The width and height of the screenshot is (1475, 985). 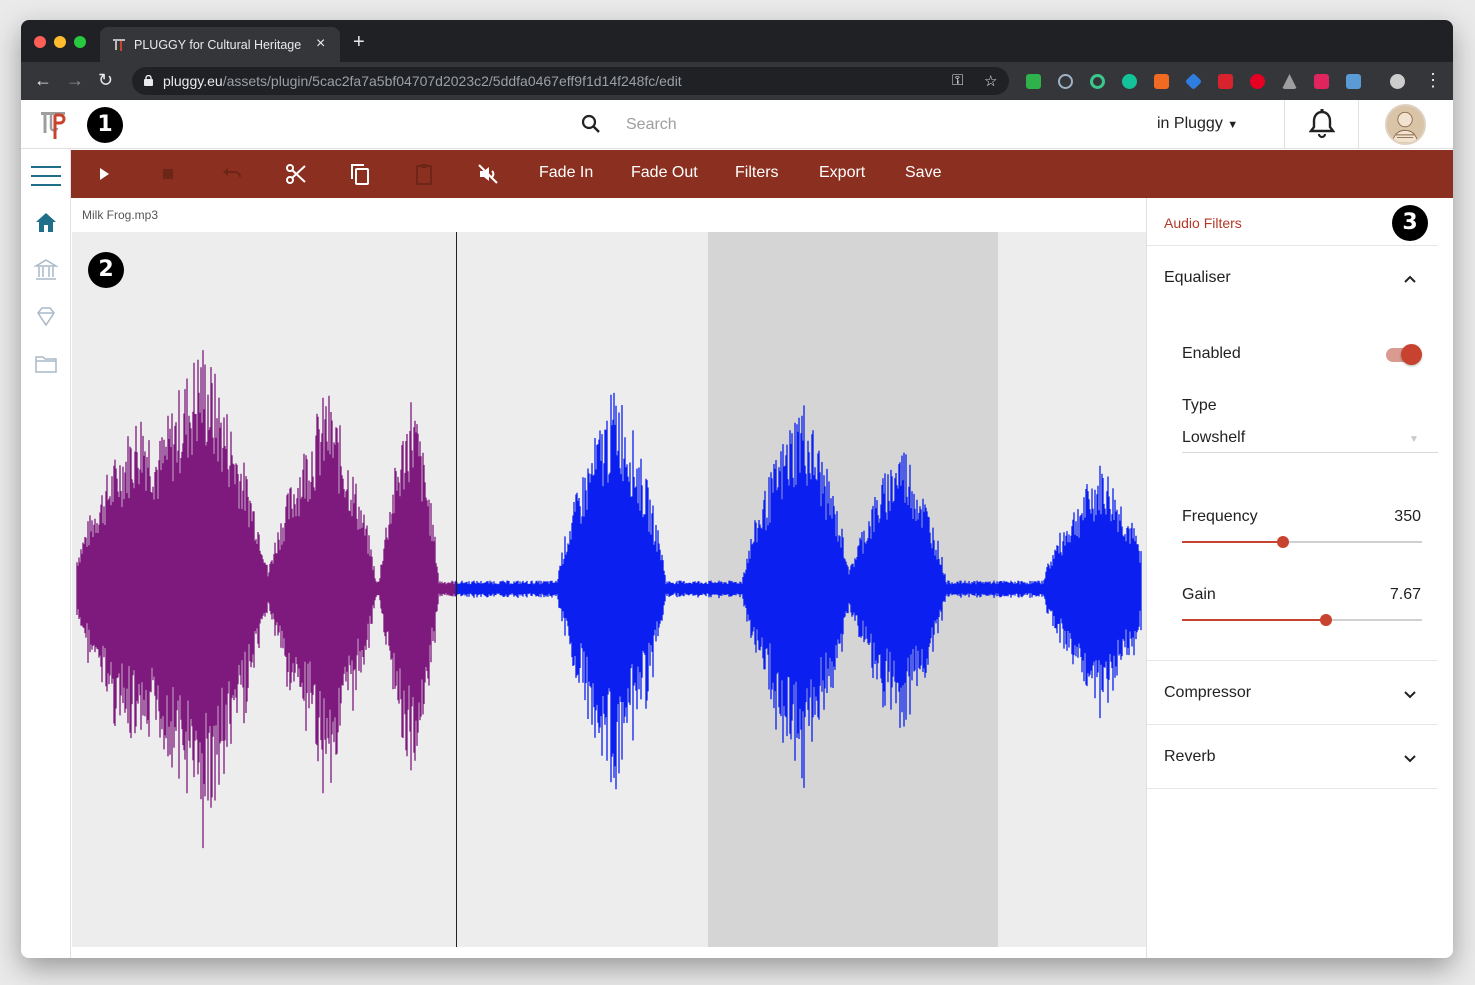 What do you see at coordinates (1414, 439) in the screenshot?
I see `select-caret-icon: ▼` at bounding box center [1414, 439].